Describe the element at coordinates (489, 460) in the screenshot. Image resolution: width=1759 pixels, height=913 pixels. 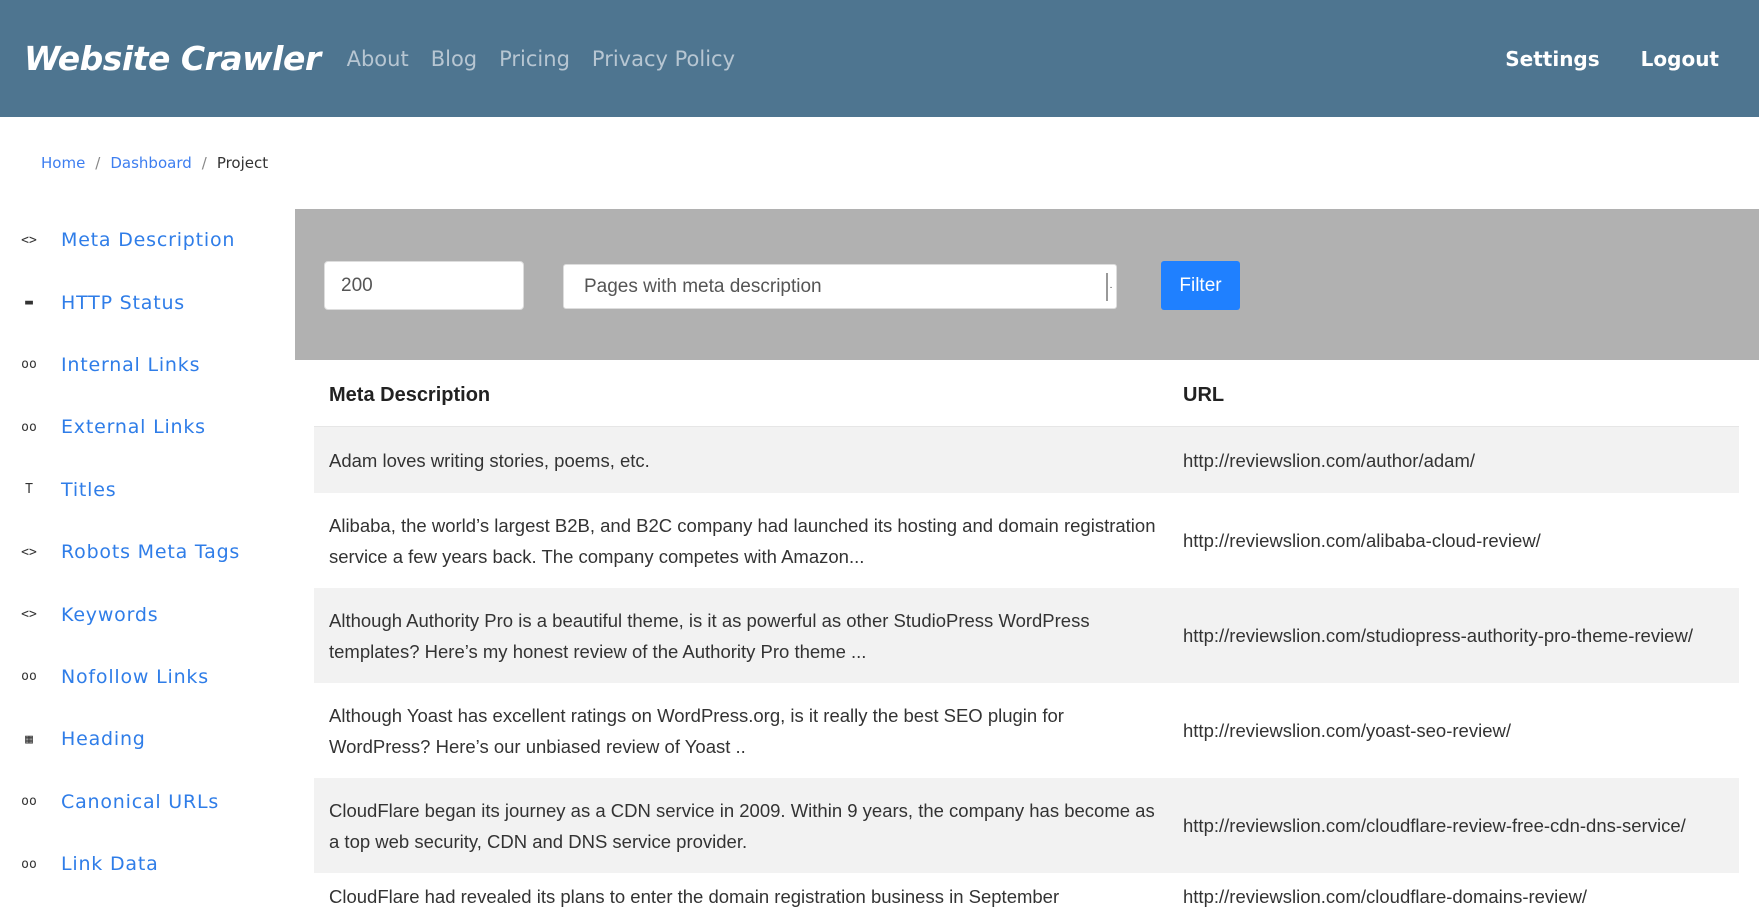
I see `meta-description-cell: Adam loves writing stories, poems, etc.` at that location.